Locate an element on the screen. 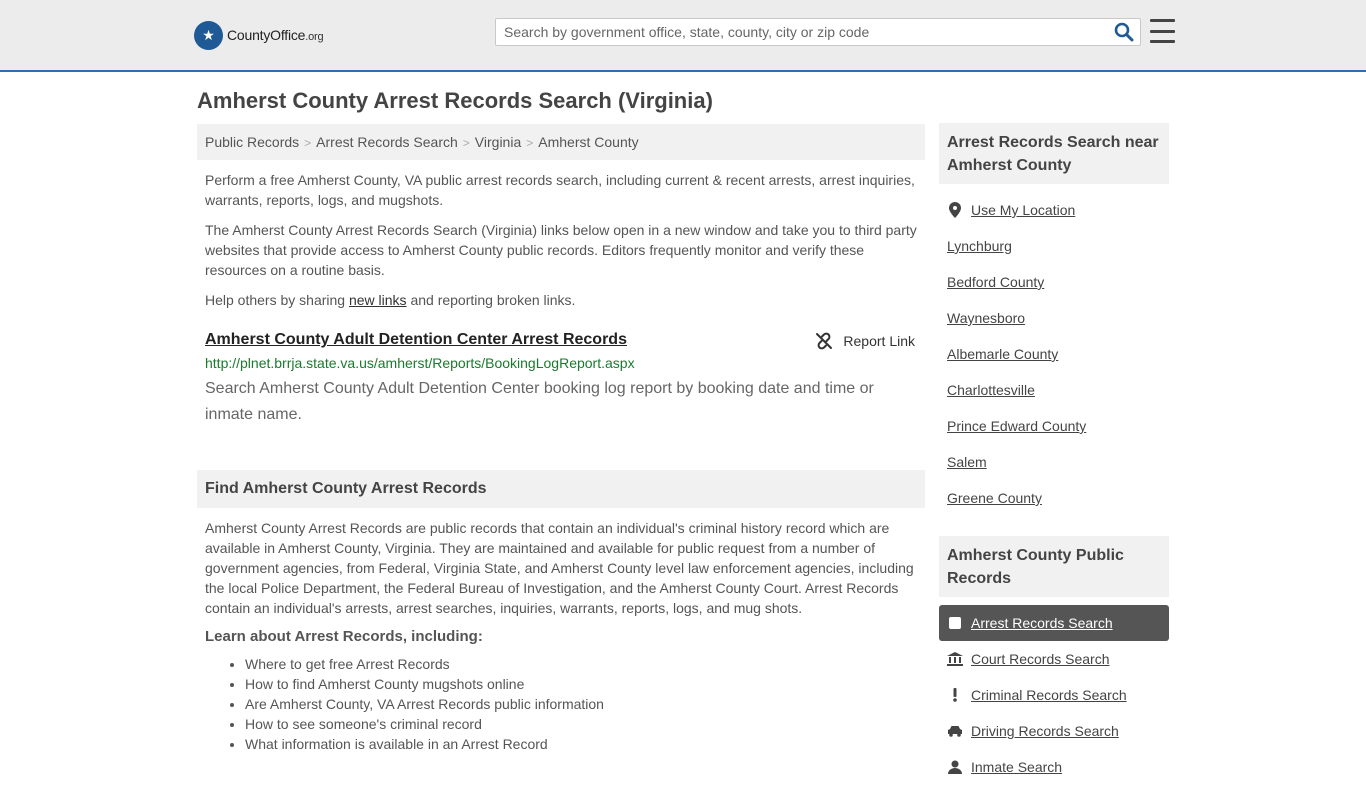  use-location-item: Use My Location is located at coordinates (1054, 210).